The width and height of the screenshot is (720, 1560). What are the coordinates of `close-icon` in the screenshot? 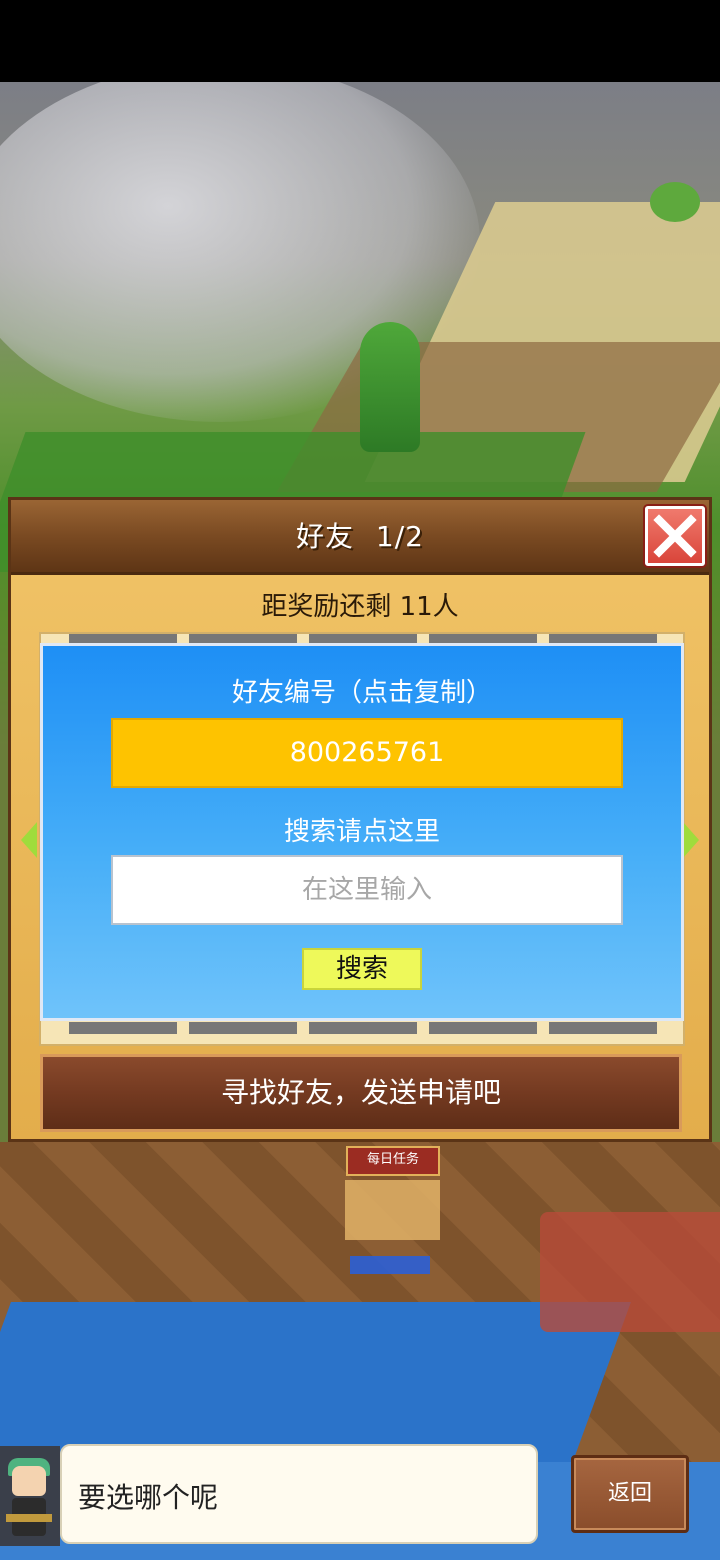 It's located at (675, 536).